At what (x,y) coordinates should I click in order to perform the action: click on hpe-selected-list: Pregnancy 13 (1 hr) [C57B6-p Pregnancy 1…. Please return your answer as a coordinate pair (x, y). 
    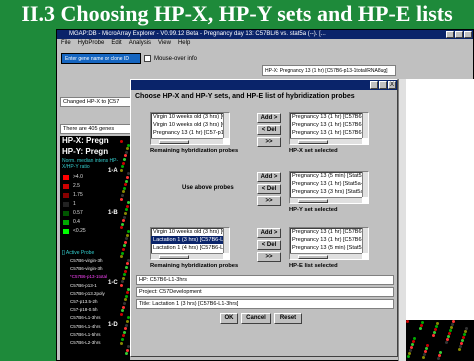
    Looking at the image, I should click on (329, 243).